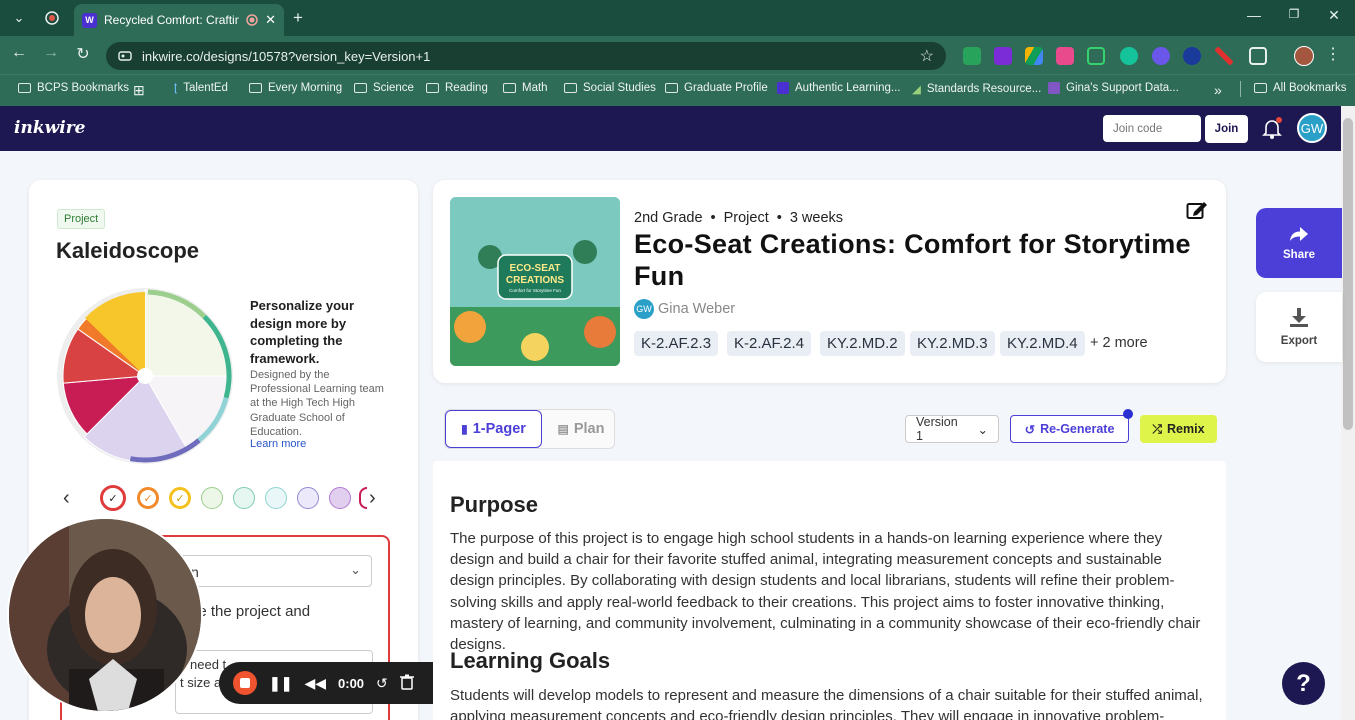 Image resolution: width=1355 pixels, height=720 pixels. What do you see at coordinates (1300, 88) in the screenshot?
I see `all-bookmarks: All Bookmarks` at bounding box center [1300, 88].